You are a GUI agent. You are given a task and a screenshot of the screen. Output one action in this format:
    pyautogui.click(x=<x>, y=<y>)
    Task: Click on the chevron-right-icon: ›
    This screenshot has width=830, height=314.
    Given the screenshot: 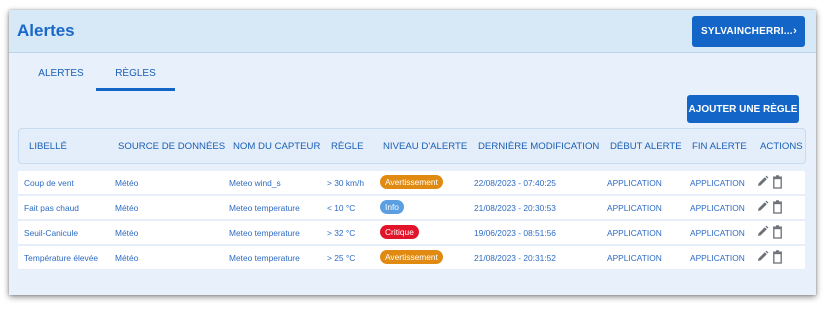 What is the action you would take?
    pyautogui.click(x=795, y=31)
    